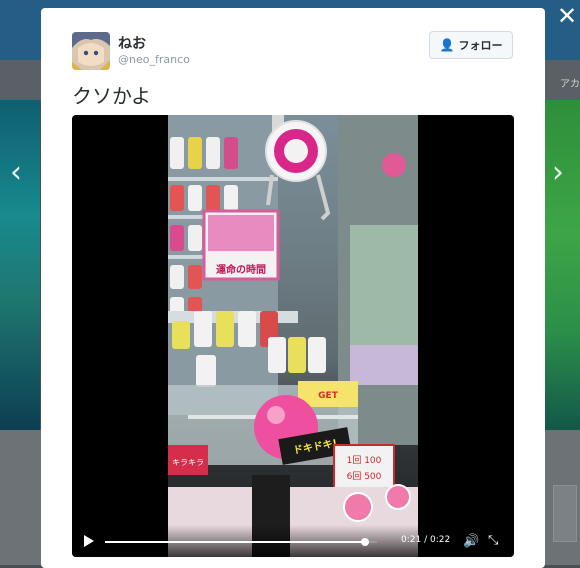 This screenshot has width=580, height=568. I want to click on progress-bar, so click(241, 542).